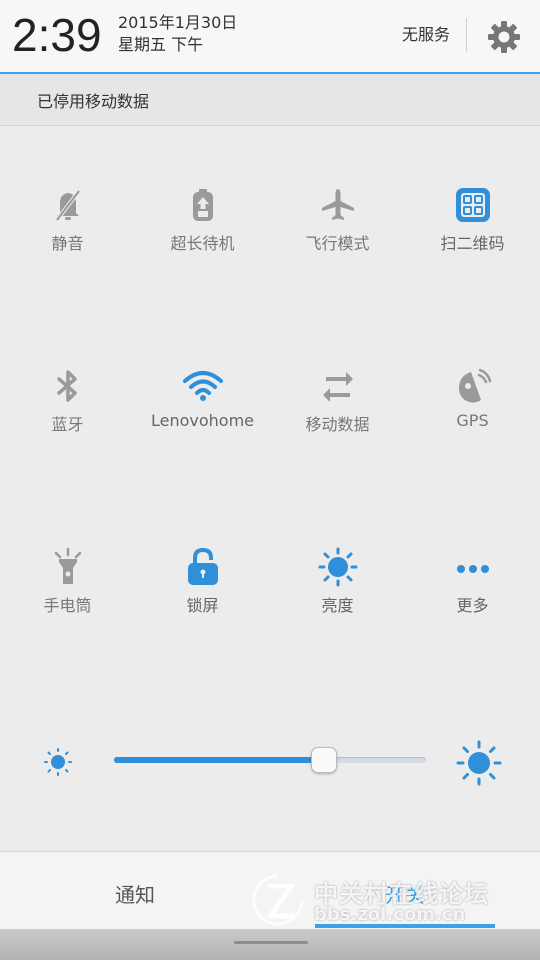  Describe the element at coordinates (67, 424) in the screenshot. I see `toggle-label: 蓝牙` at that location.